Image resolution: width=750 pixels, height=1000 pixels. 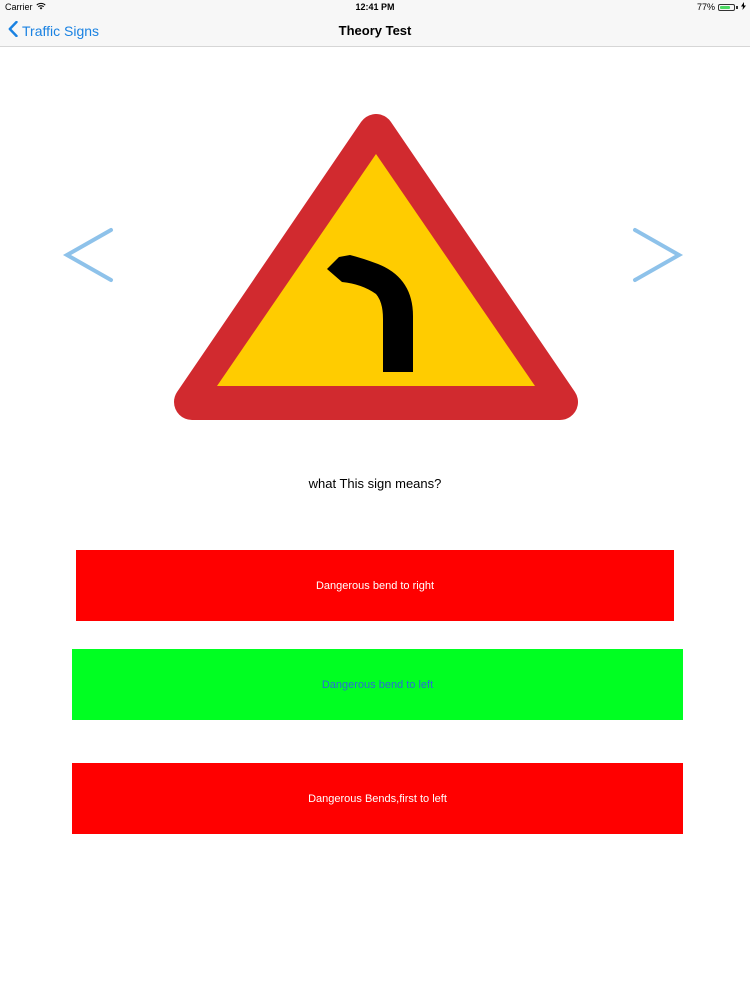 What do you see at coordinates (737, 7) in the screenshot?
I see `battery-tip` at bounding box center [737, 7].